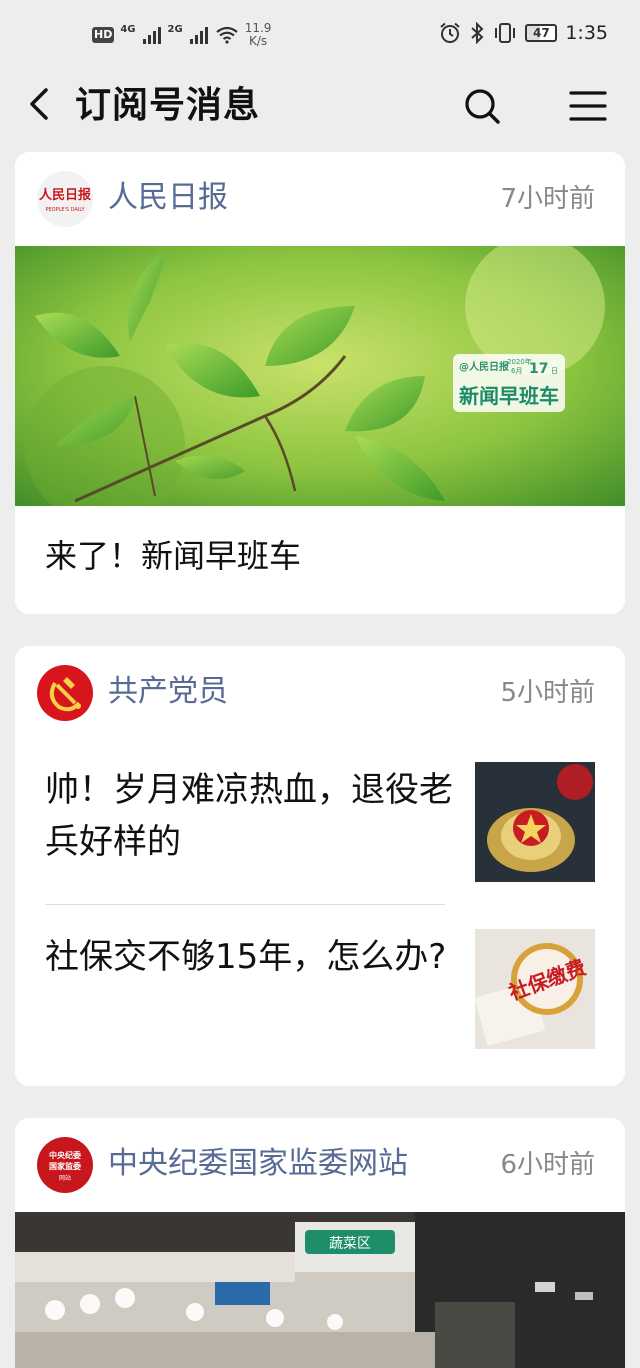  I want to click on article-row: 社保交不够15年，怎么办? 社保缴费, so click(320, 990).